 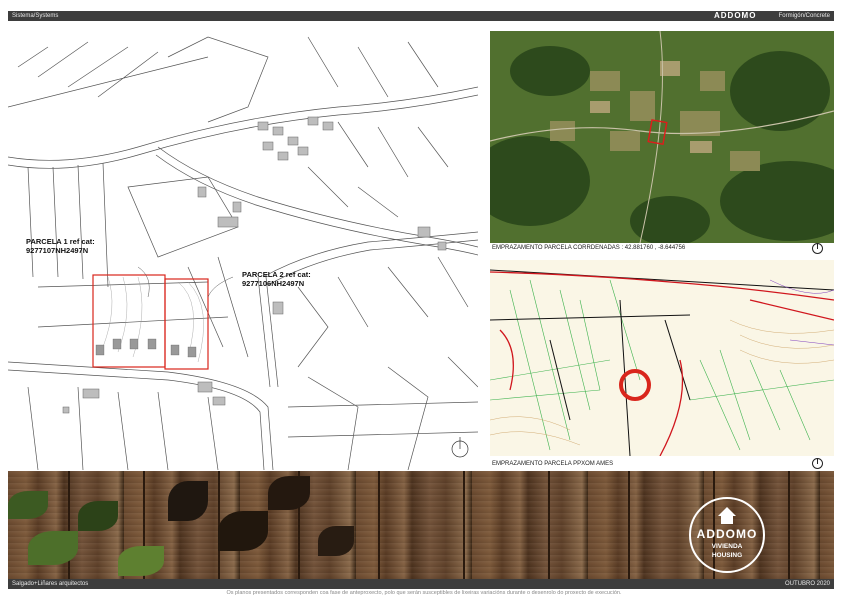 What do you see at coordinates (727, 555) in the screenshot?
I see `badge-line-2: HOUSING` at bounding box center [727, 555].